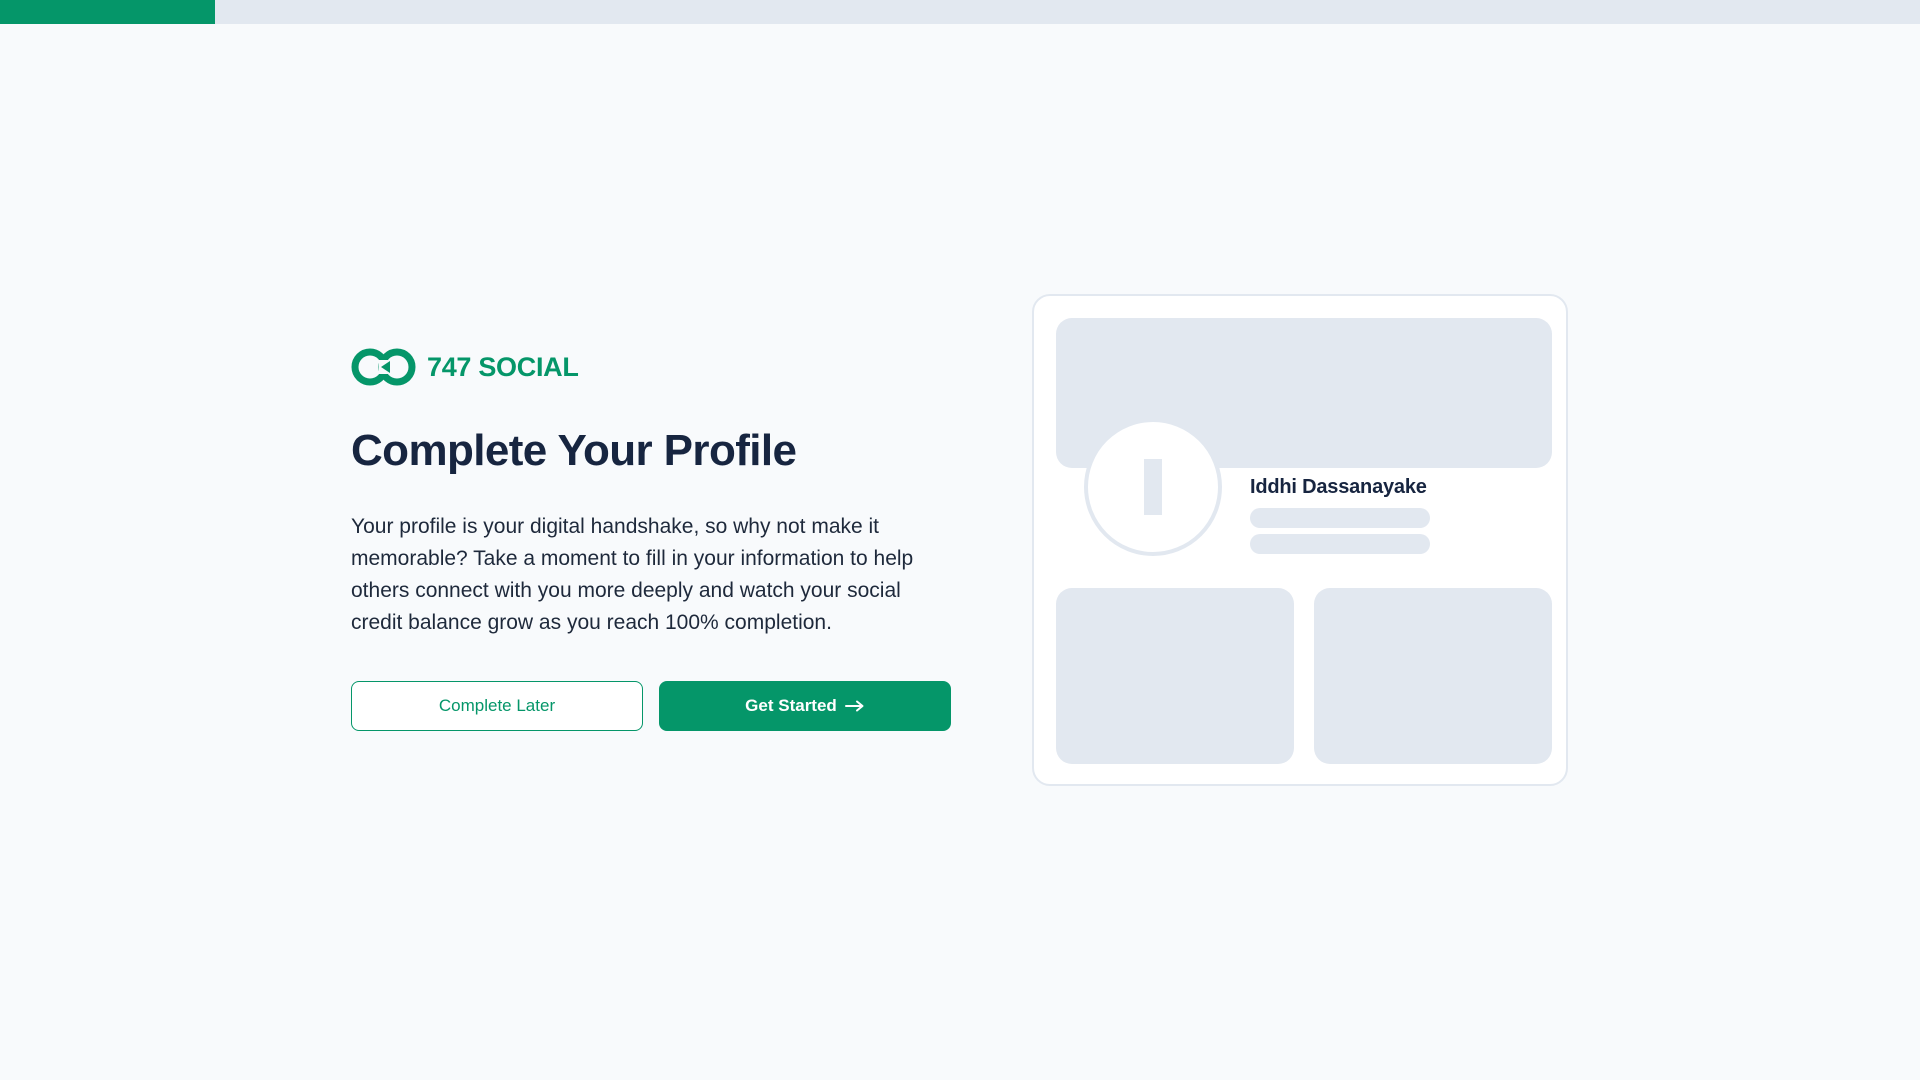 Image resolution: width=1920 pixels, height=1080 pixels. Describe the element at coordinates (651, 705) in the screenshot. I see `action-buttons: Complete Later Get Started` at that location.